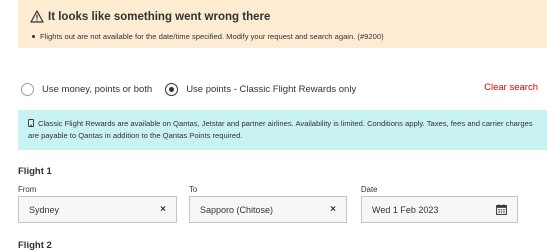 The width and height of the screenshot is (547, 250). I want to click on error-title: It looks like something went wrong there, so click(150, 16).